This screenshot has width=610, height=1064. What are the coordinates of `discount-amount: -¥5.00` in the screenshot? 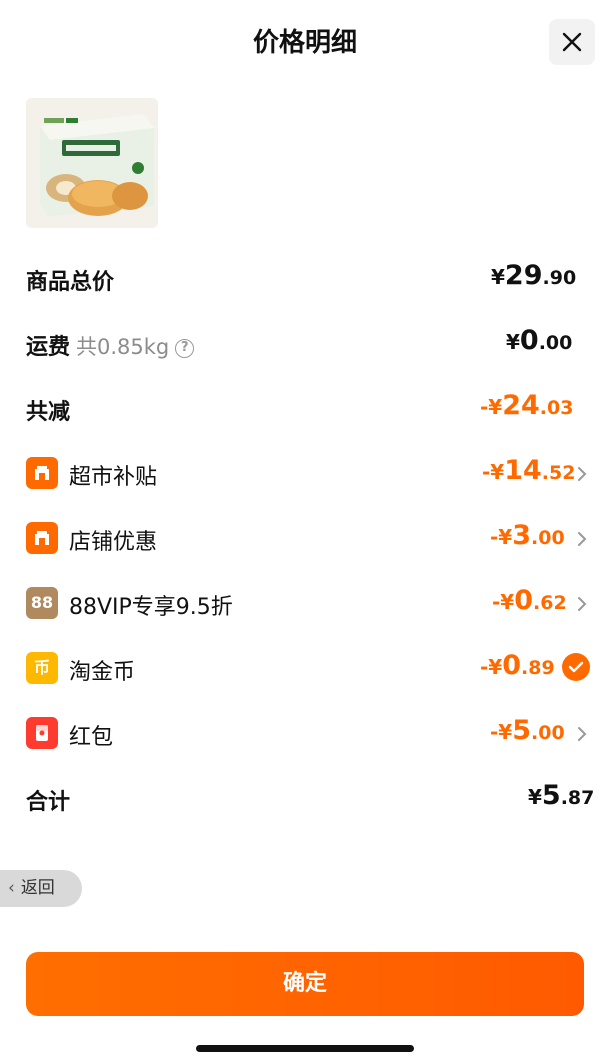 It's located at (527, 730).